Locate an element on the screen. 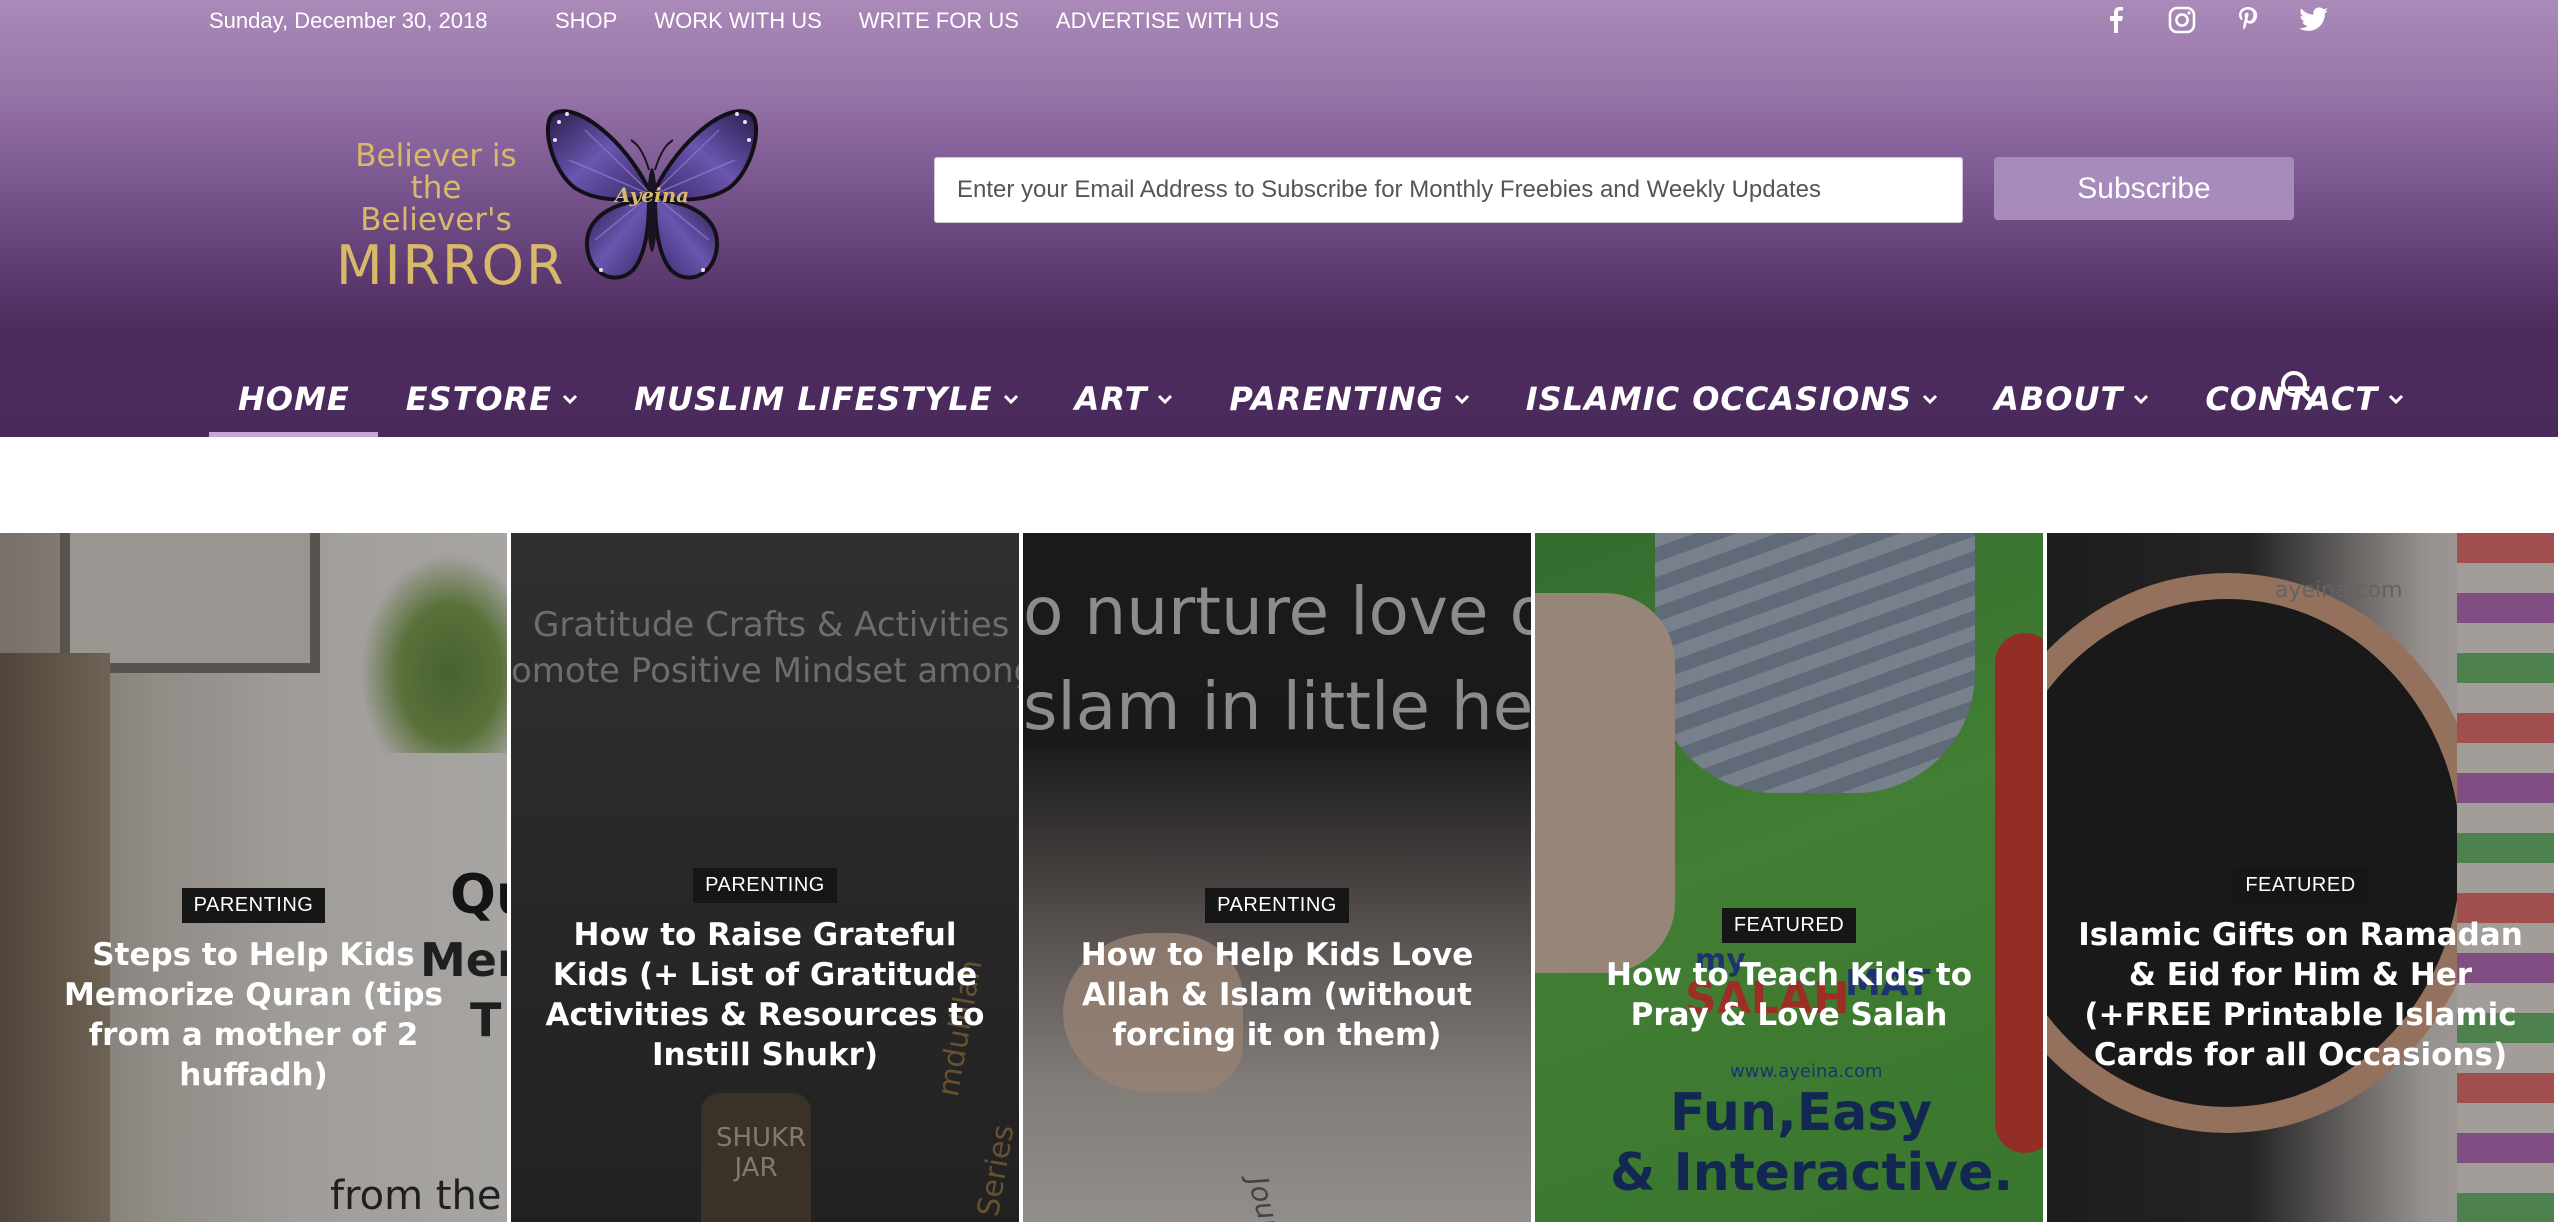 The image size is (2558, 1222). subscribe-button: Subscribe is located at coordinates (2144, 188).